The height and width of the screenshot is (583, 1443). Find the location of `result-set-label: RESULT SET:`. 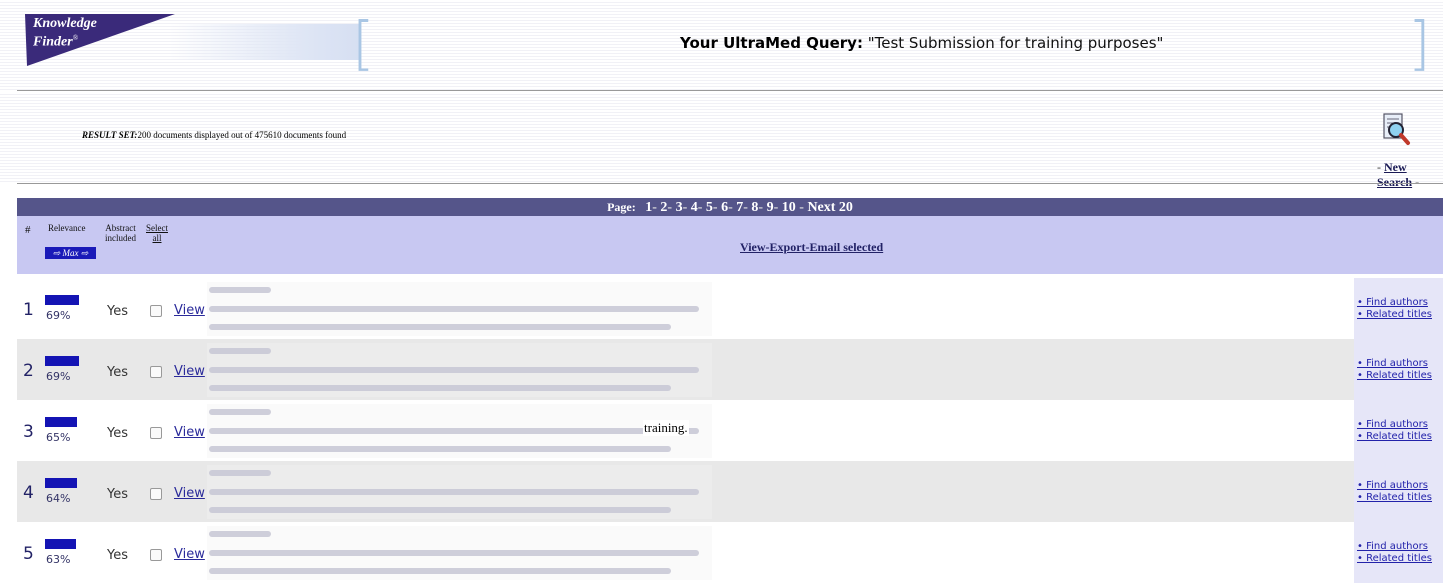

result-set-label: RESULT SET: is located at coordinates (110, 135).